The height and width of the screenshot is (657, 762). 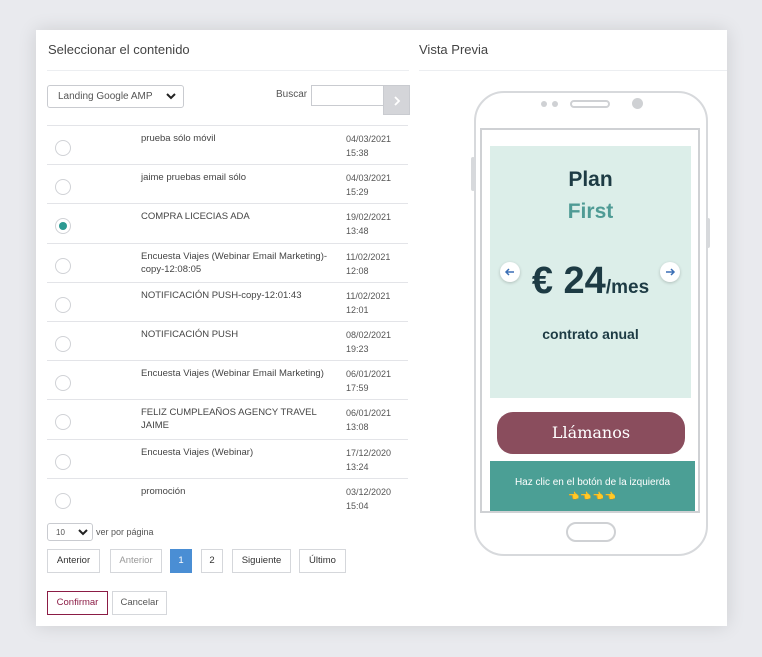 What do you see at coordinates (228, 70) in the screenshot?
I see `left-title-divider` at bounding box center [228, 70].